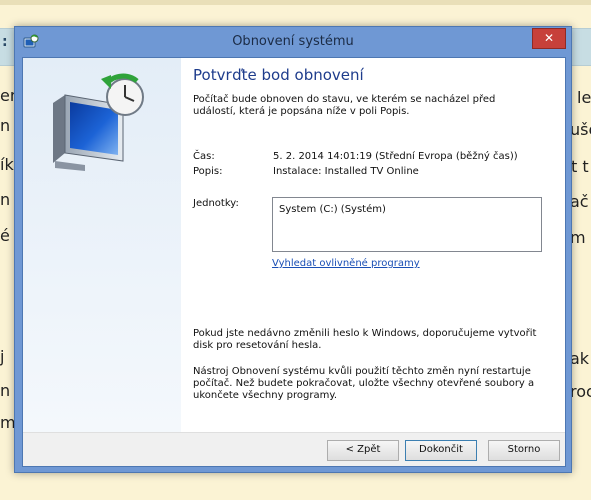 Image resolution: width=591 pixels, height=500 pixels. I want to click on close-icon: ✕, so click(549, 38).